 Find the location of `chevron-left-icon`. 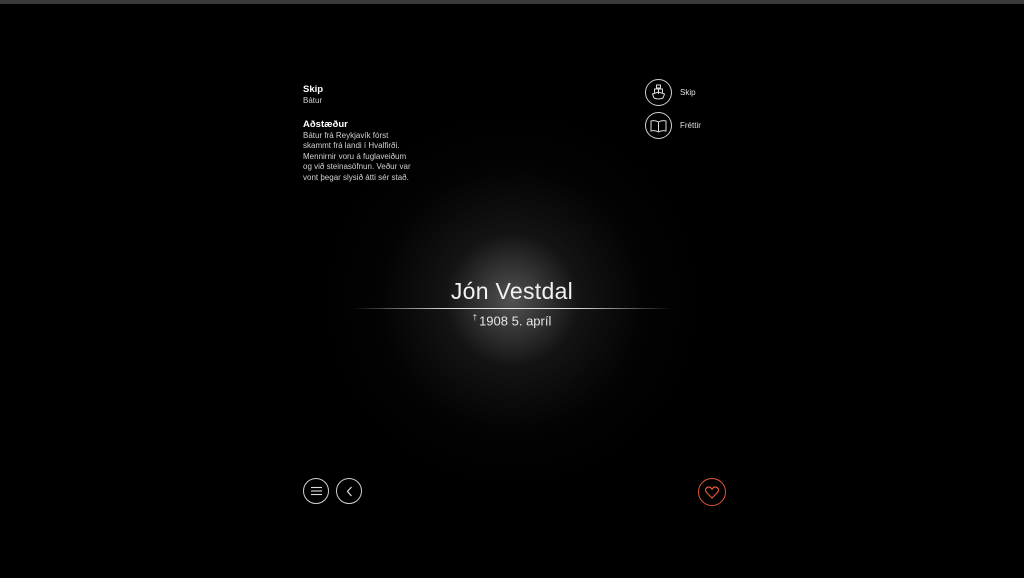

chevron-left-icon is located at coordinates (349, 491).